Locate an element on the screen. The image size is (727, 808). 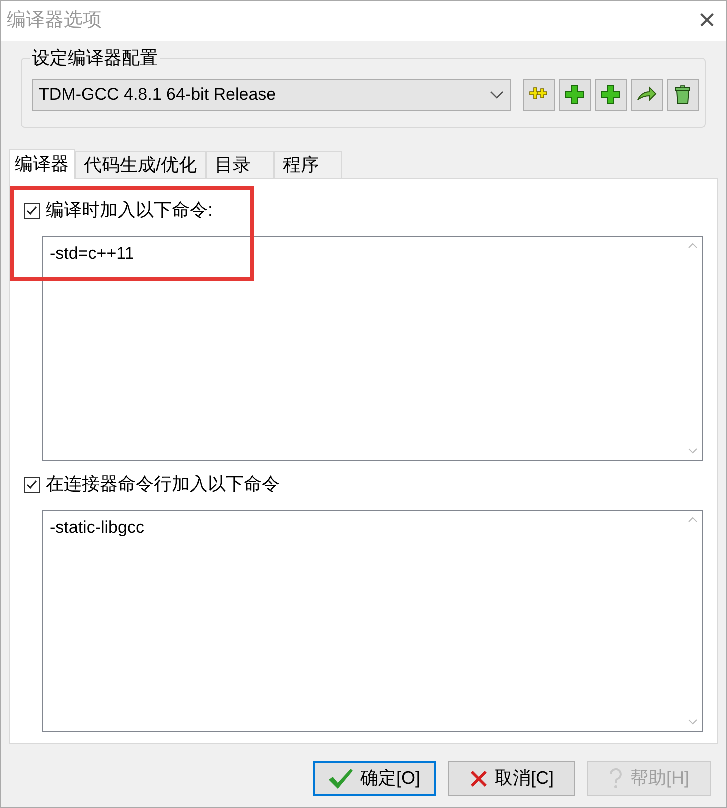
ok-button: 确定[O] is located at coordinates (374, 778).